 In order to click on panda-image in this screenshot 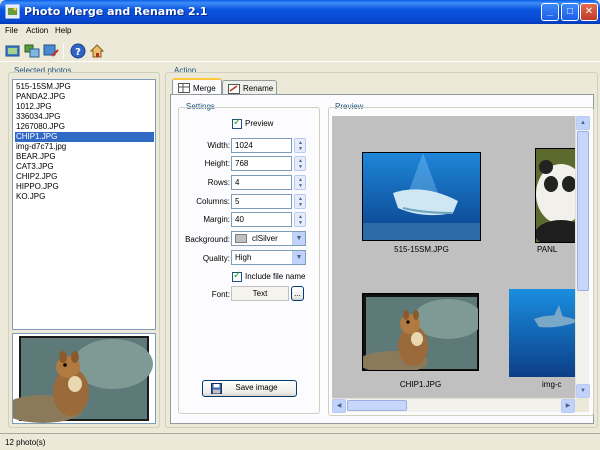, I will do `click(555, 195)`.